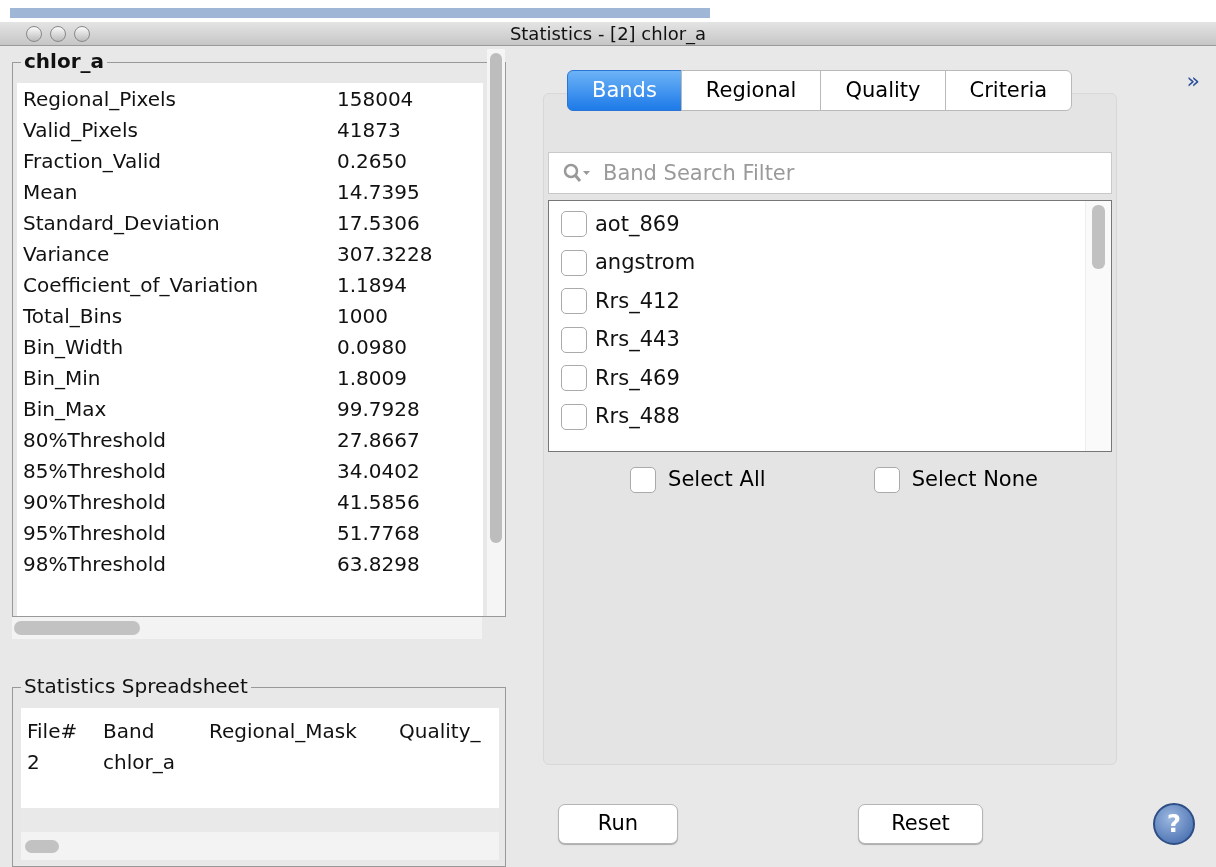 This screenshot has height=867, width=1216. What do you see at coordinates (955, 480) in the screenshot?
I see `checkbox-option: Select None` at bounding box center [955, 480].